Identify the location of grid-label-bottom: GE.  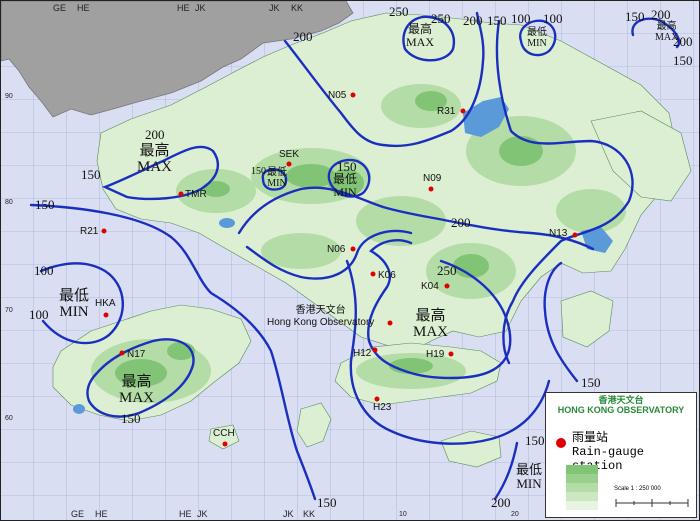
(78, 514).